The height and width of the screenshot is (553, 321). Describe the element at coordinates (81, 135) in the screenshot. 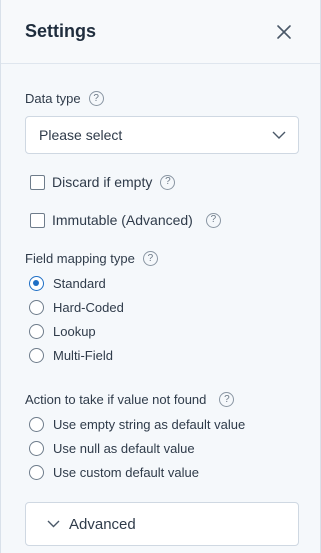

I see `data-type-select-value: Please select` at that location.